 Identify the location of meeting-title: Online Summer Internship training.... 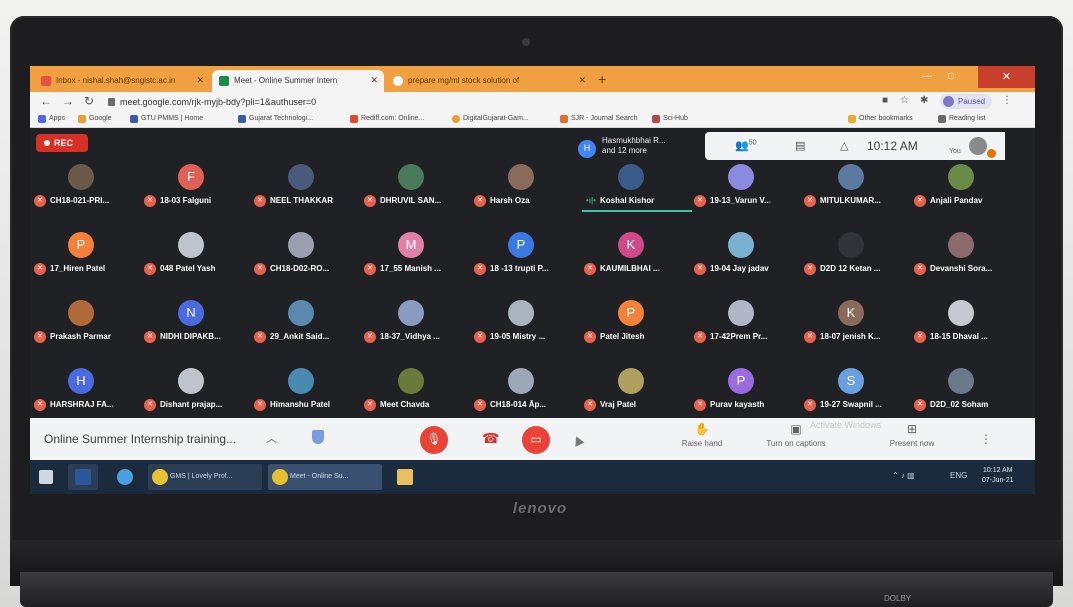
(140, 439).